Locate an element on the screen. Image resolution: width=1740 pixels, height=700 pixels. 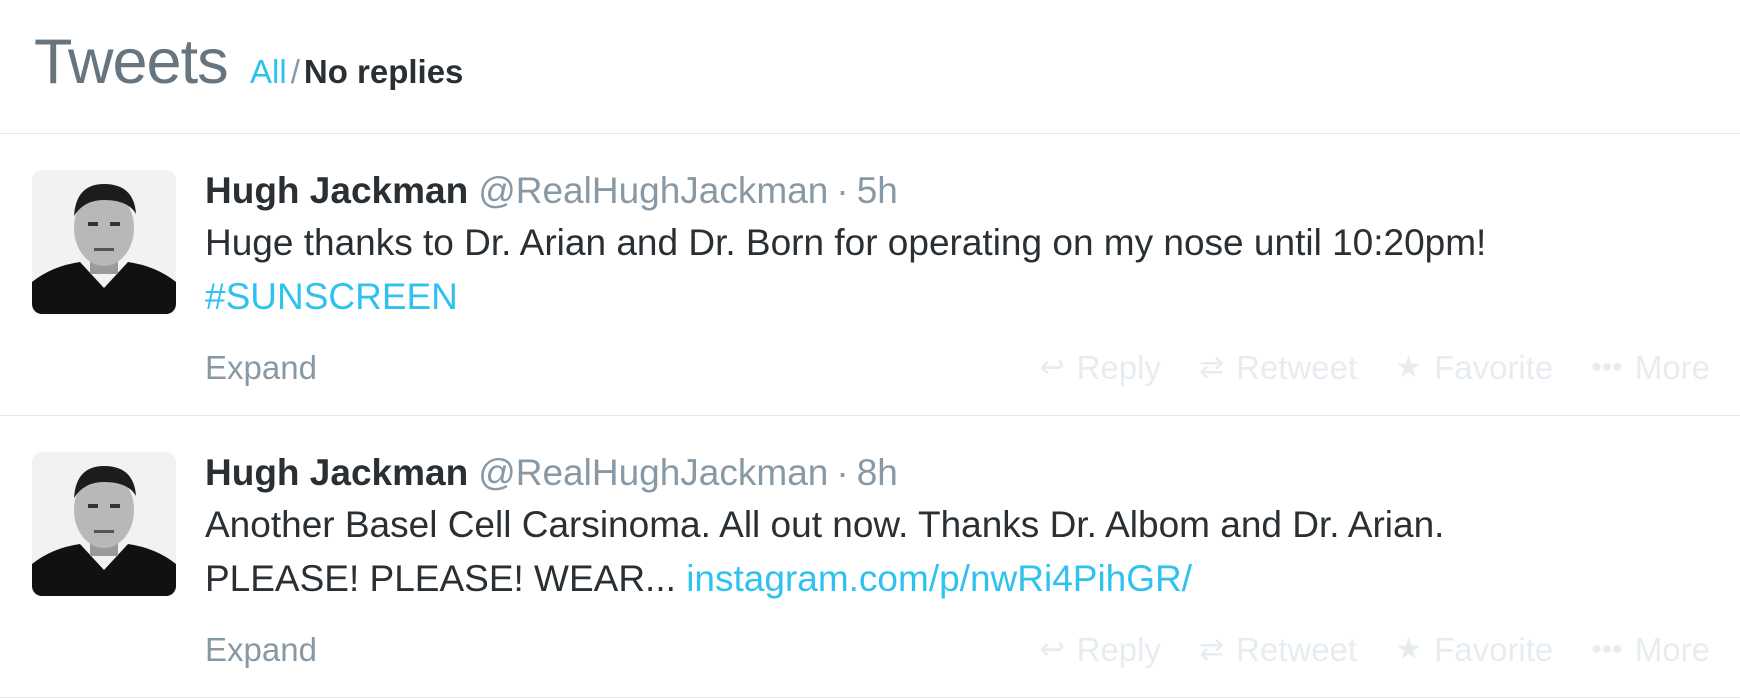
hashtag-link: #SUNSCREEN is located at coordinates (331, 296).